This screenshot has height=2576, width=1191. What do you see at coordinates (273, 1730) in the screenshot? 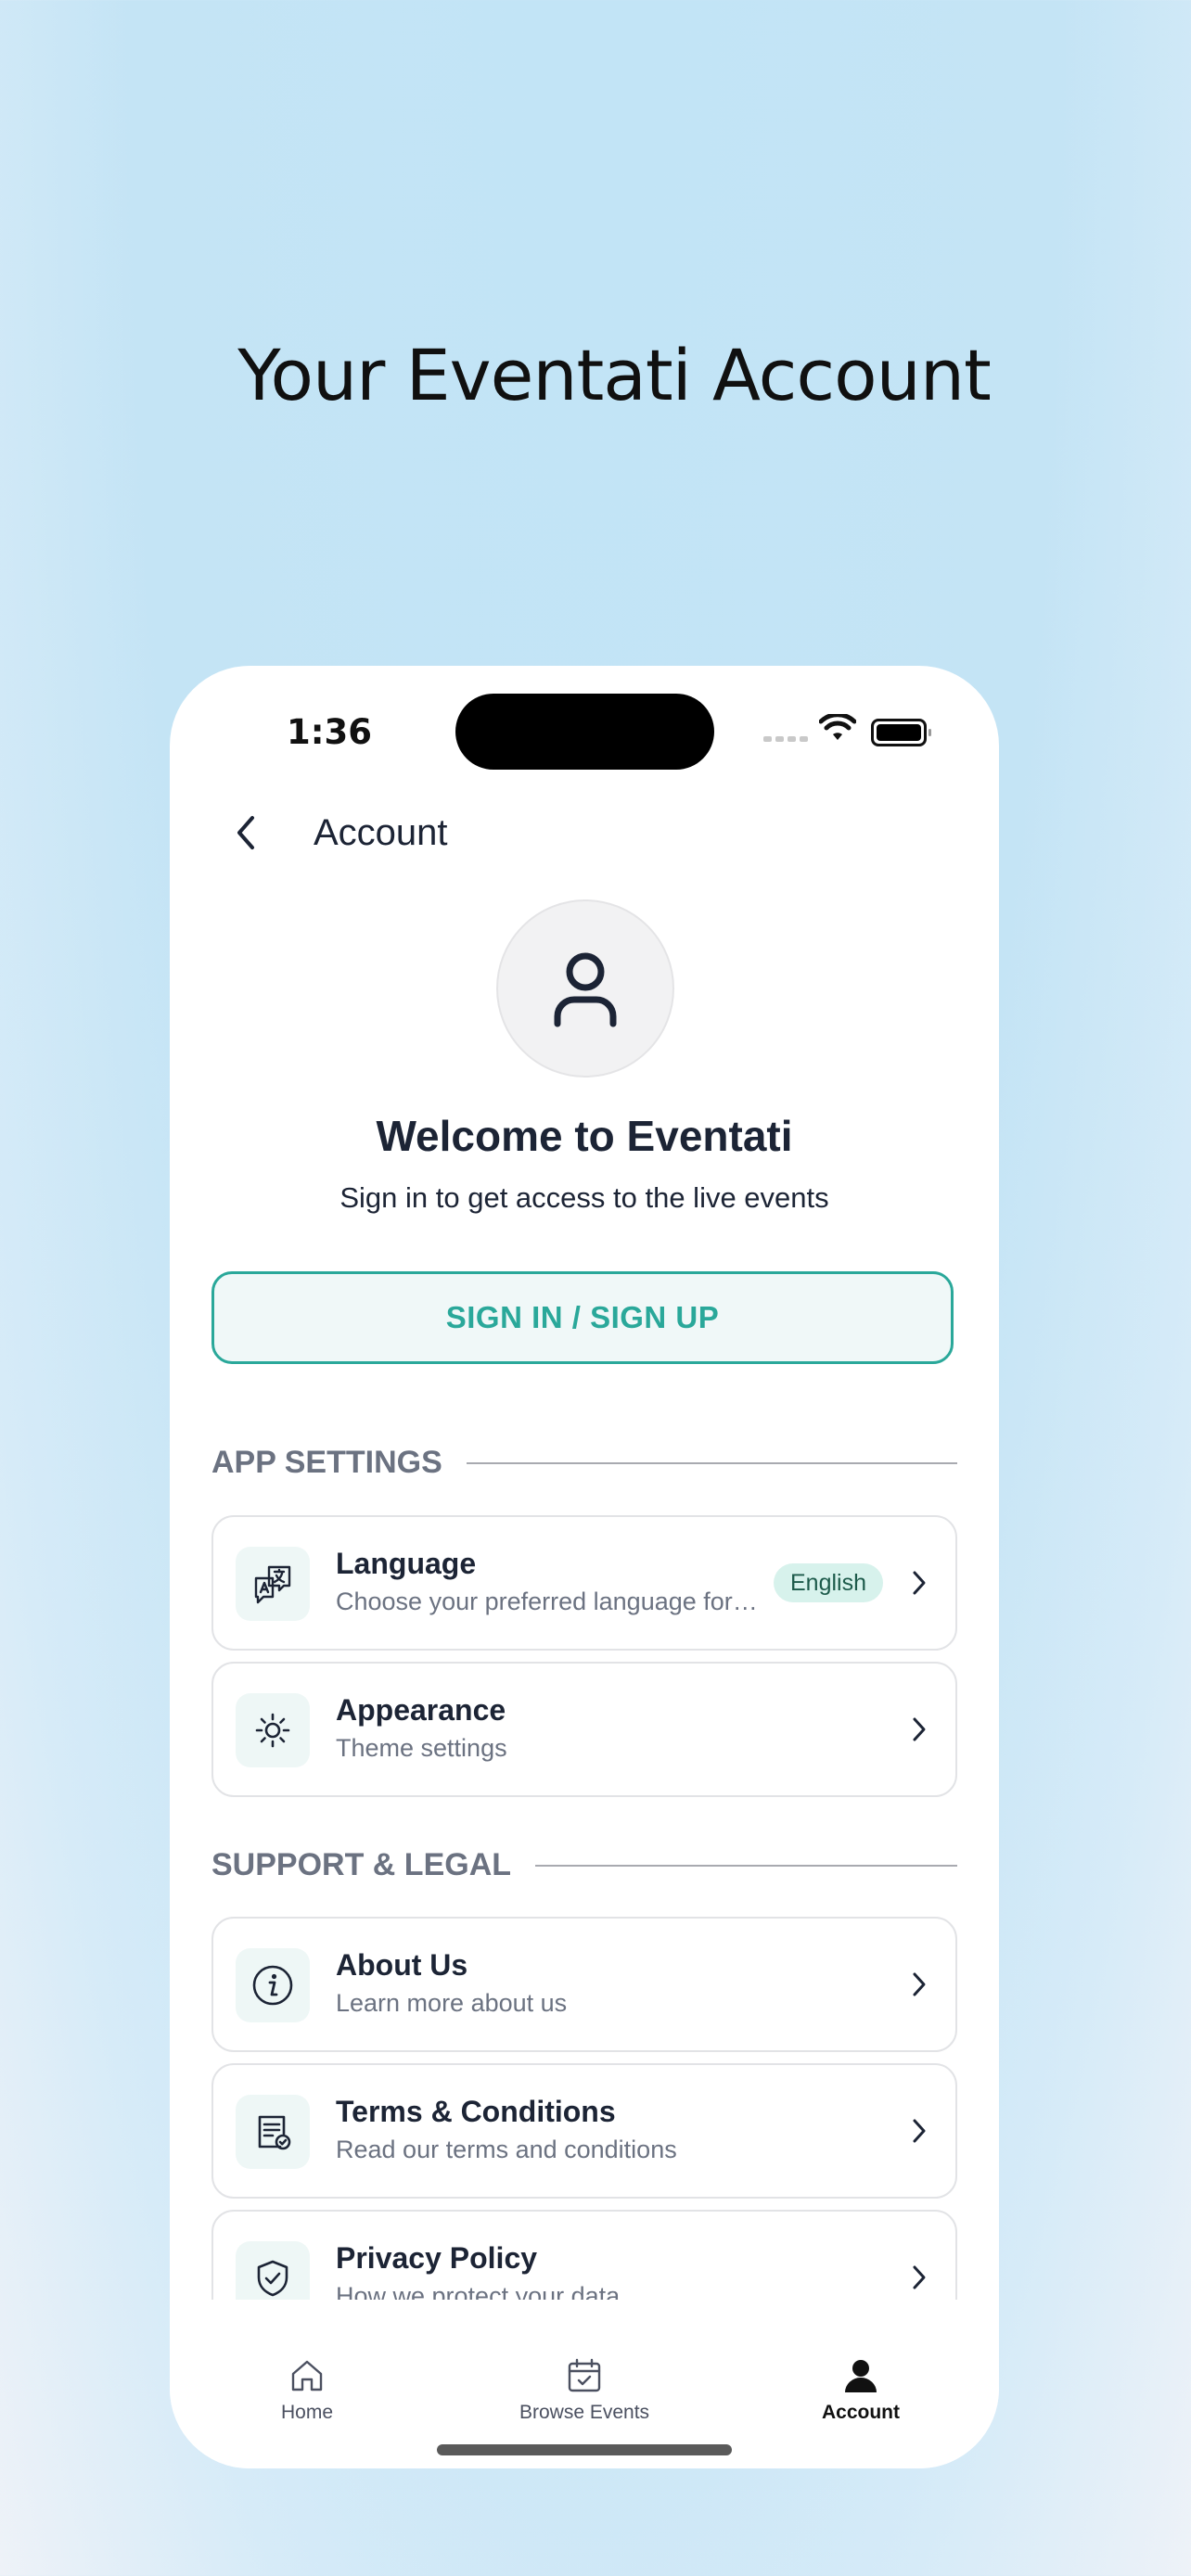
I see `sun-icon` at bounding box center [273, 1730].